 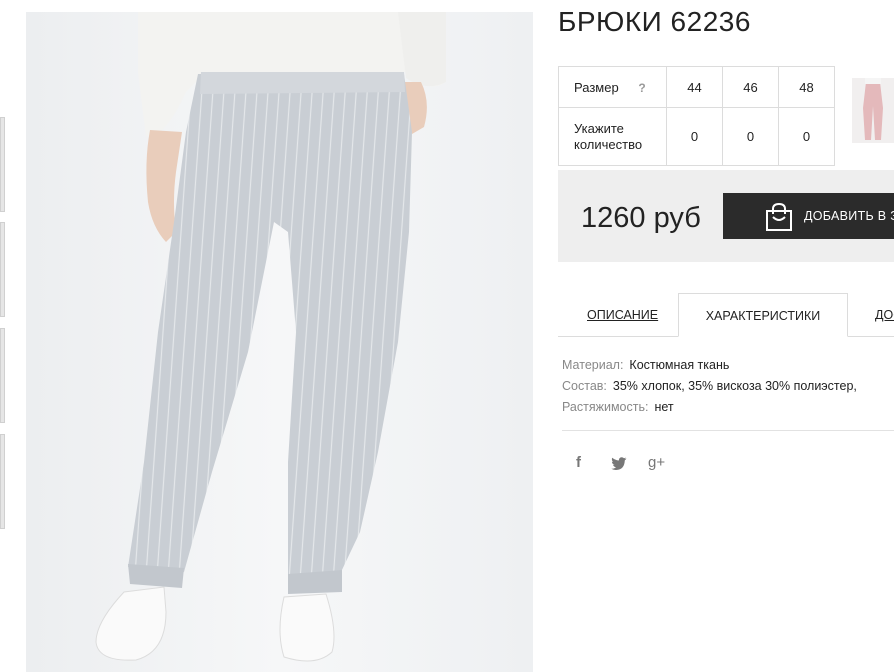 What do you see at coordinates (679, 365) in the screenshot?
I see `spec-value: Костюмная ткань` at bounding box center [679, 365].